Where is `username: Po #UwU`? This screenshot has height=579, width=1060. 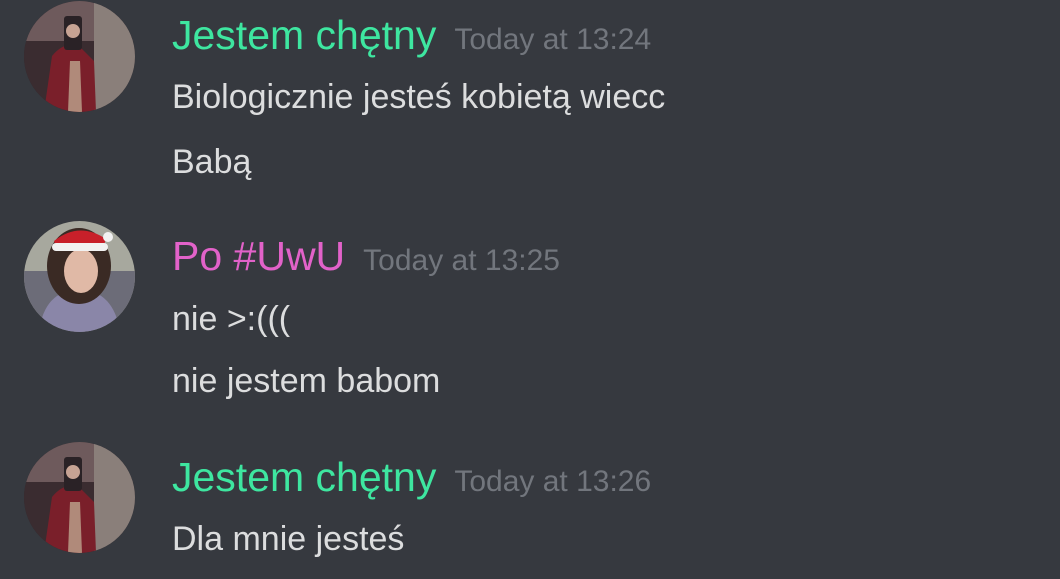 username: Po #UwU is located at coordinates (258, 256).